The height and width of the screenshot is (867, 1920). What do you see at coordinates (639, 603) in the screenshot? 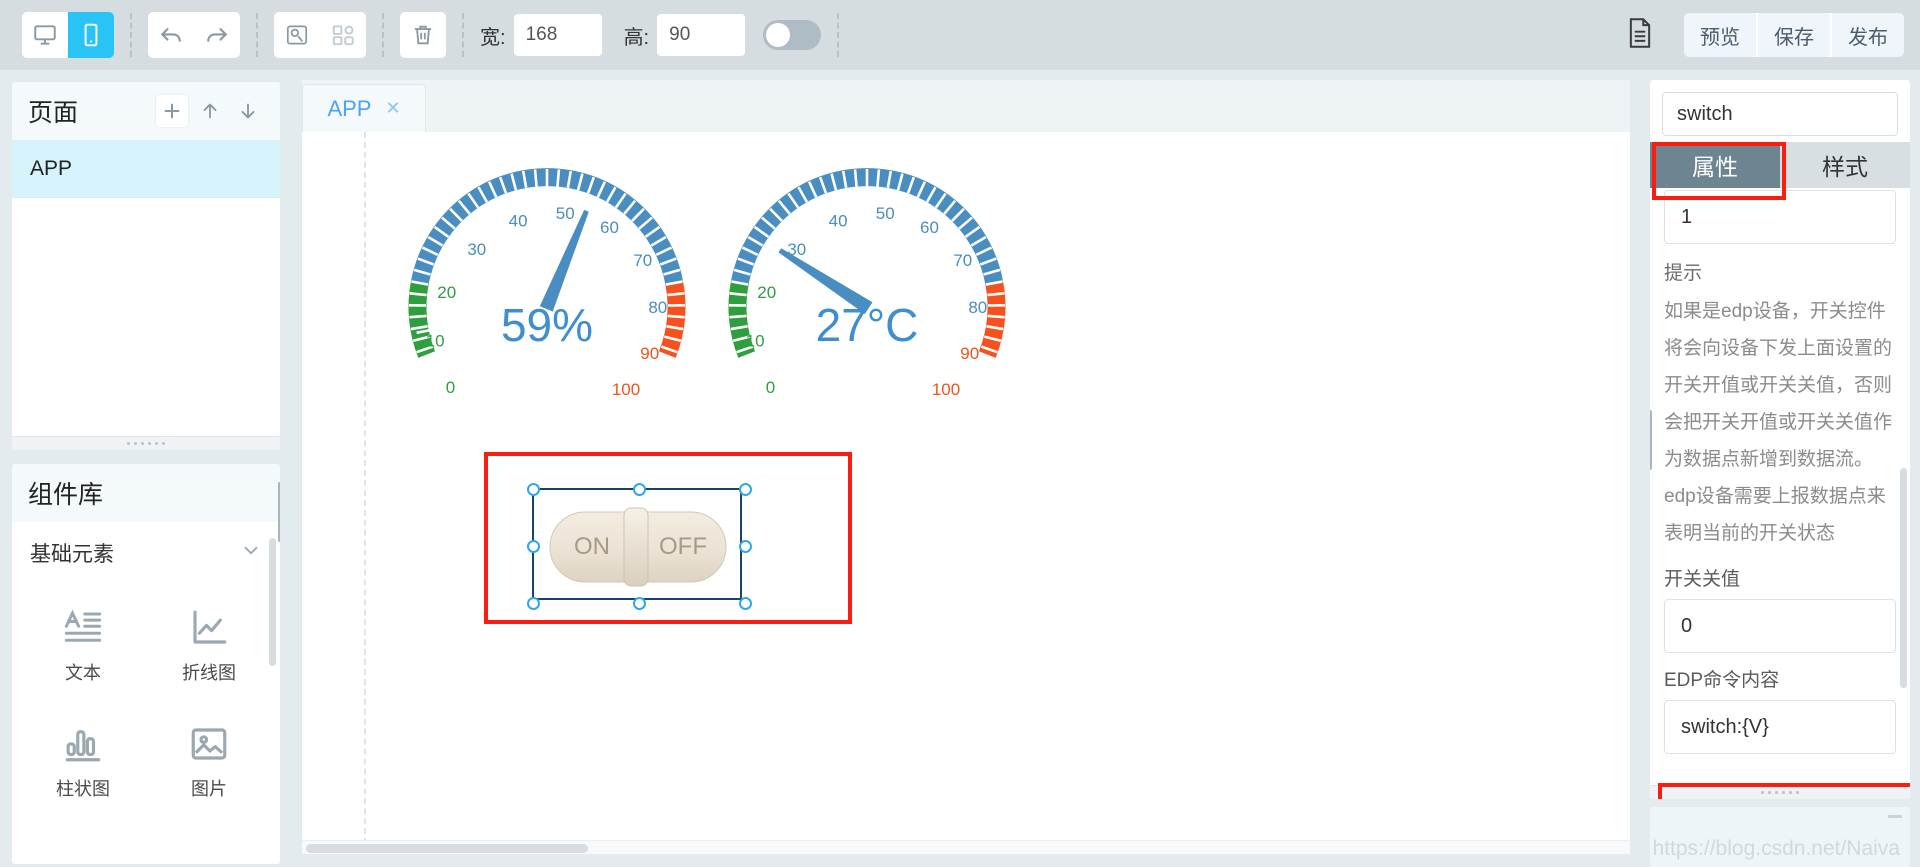
I see `resize-handle-bottom-center` at bounding box center [639, 603].